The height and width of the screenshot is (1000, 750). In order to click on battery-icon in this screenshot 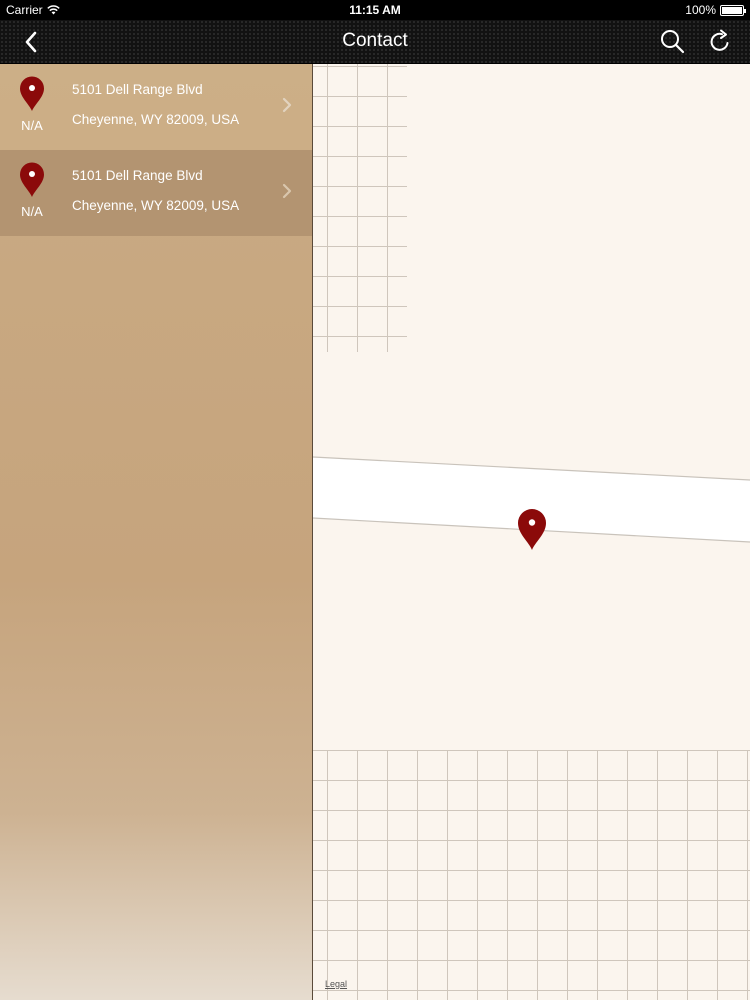, I will do `click(733, 10)`.